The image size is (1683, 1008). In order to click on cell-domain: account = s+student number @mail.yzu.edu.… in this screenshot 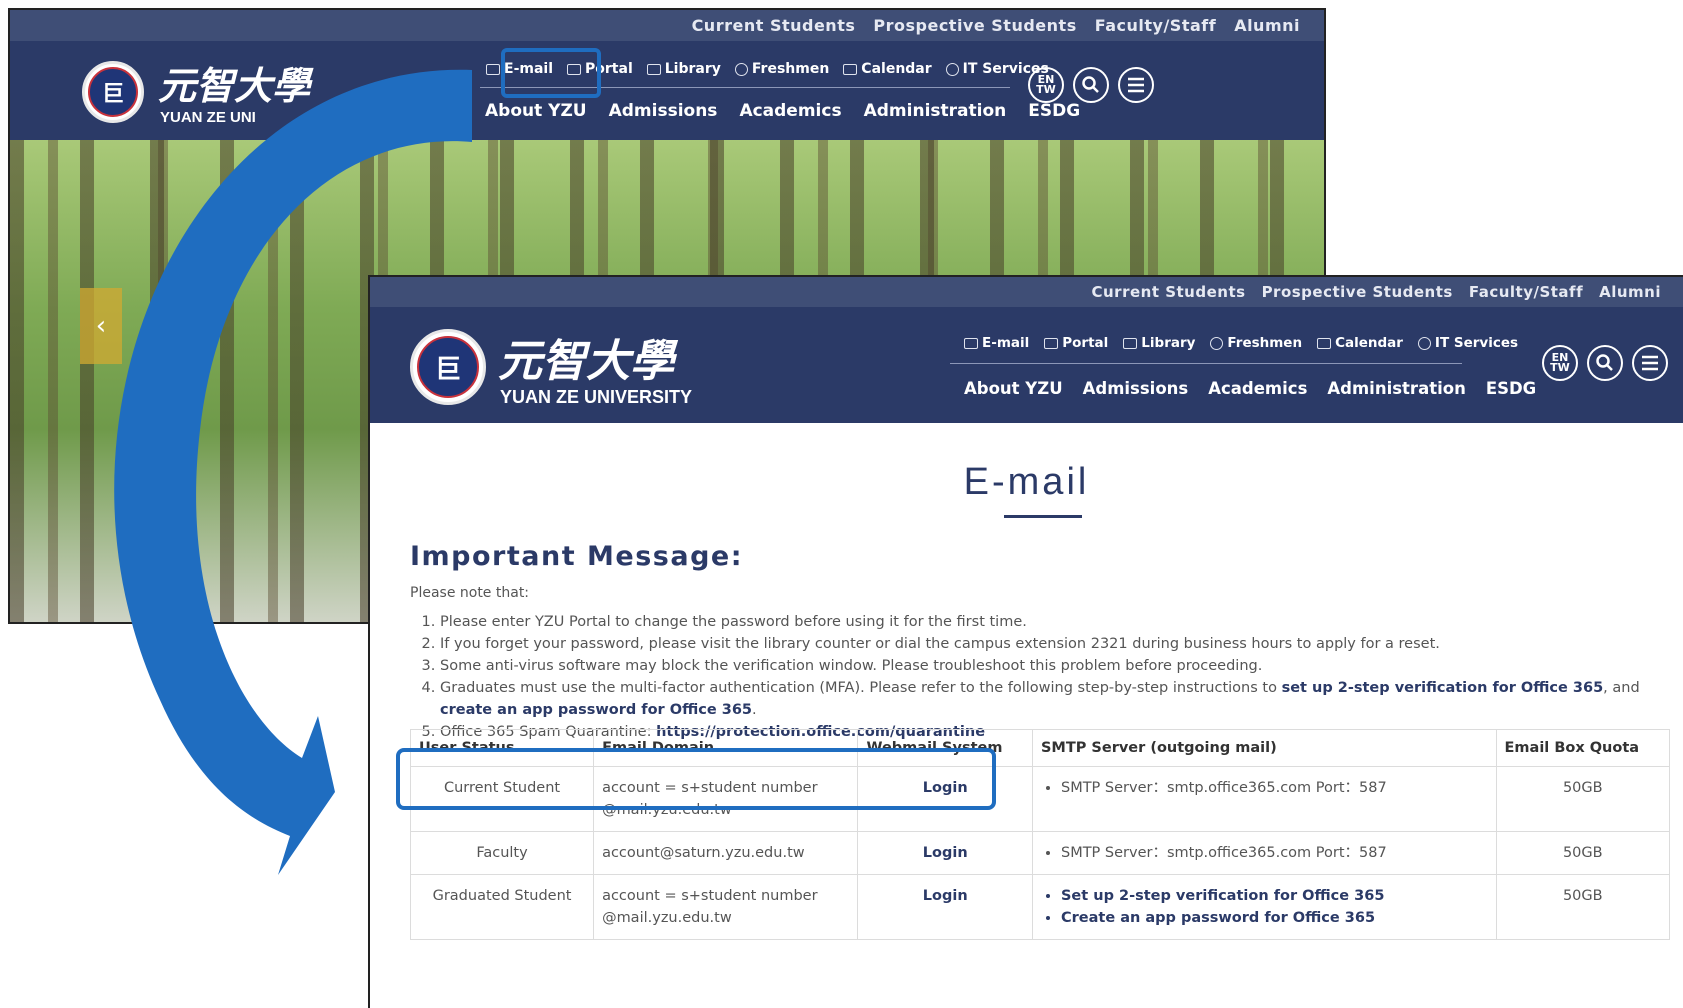, I will do `click(726, 907)`.